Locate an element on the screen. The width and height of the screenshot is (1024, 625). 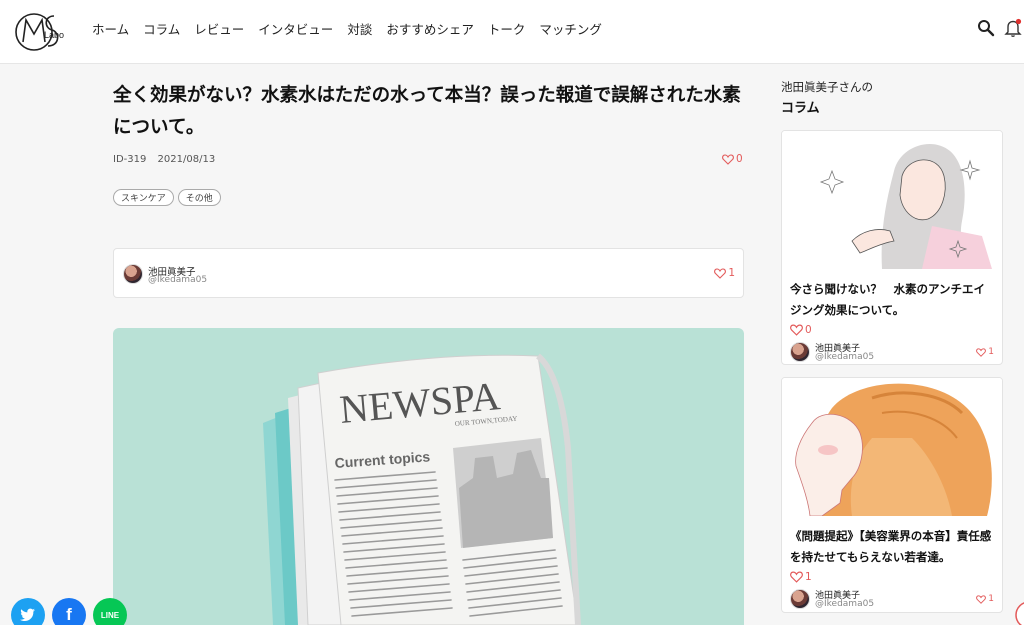
twitter-share-button is located at coordinates (28, 611).